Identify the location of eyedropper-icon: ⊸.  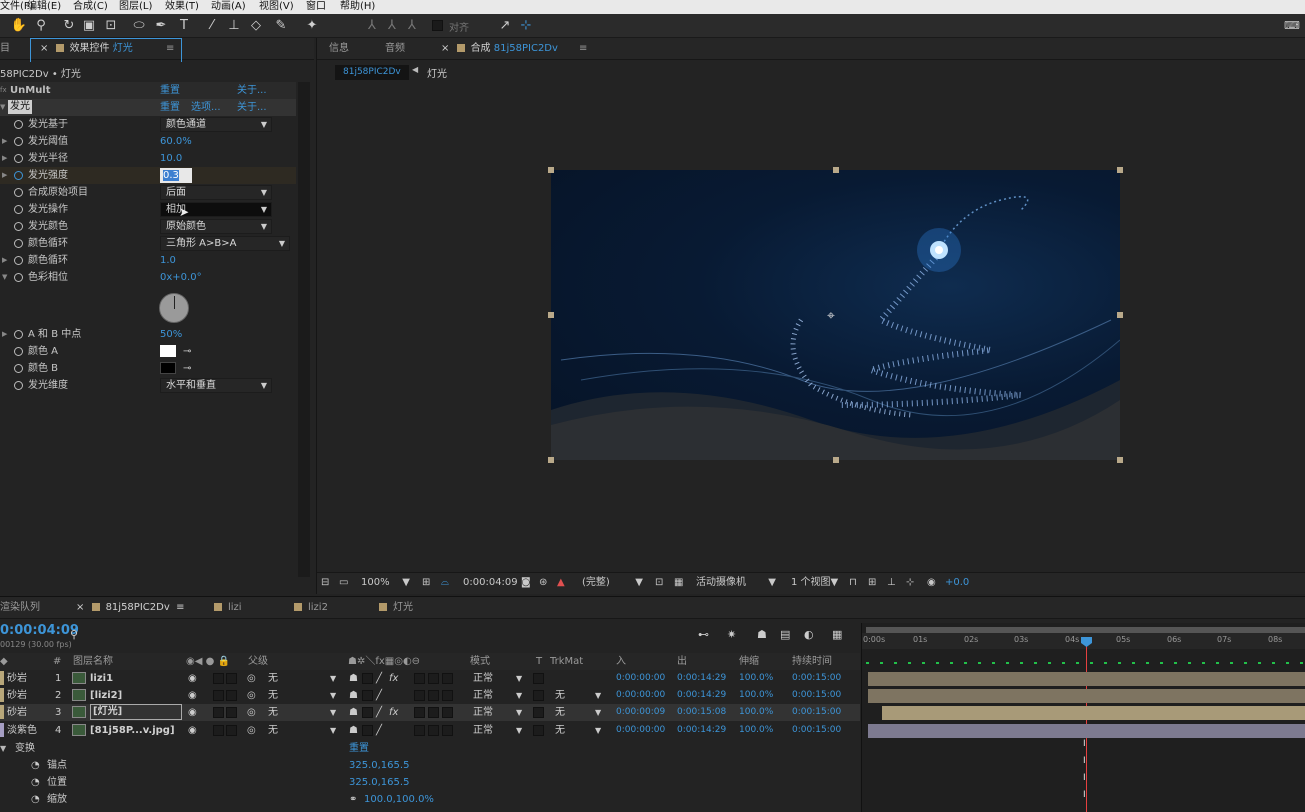
(187, 351).